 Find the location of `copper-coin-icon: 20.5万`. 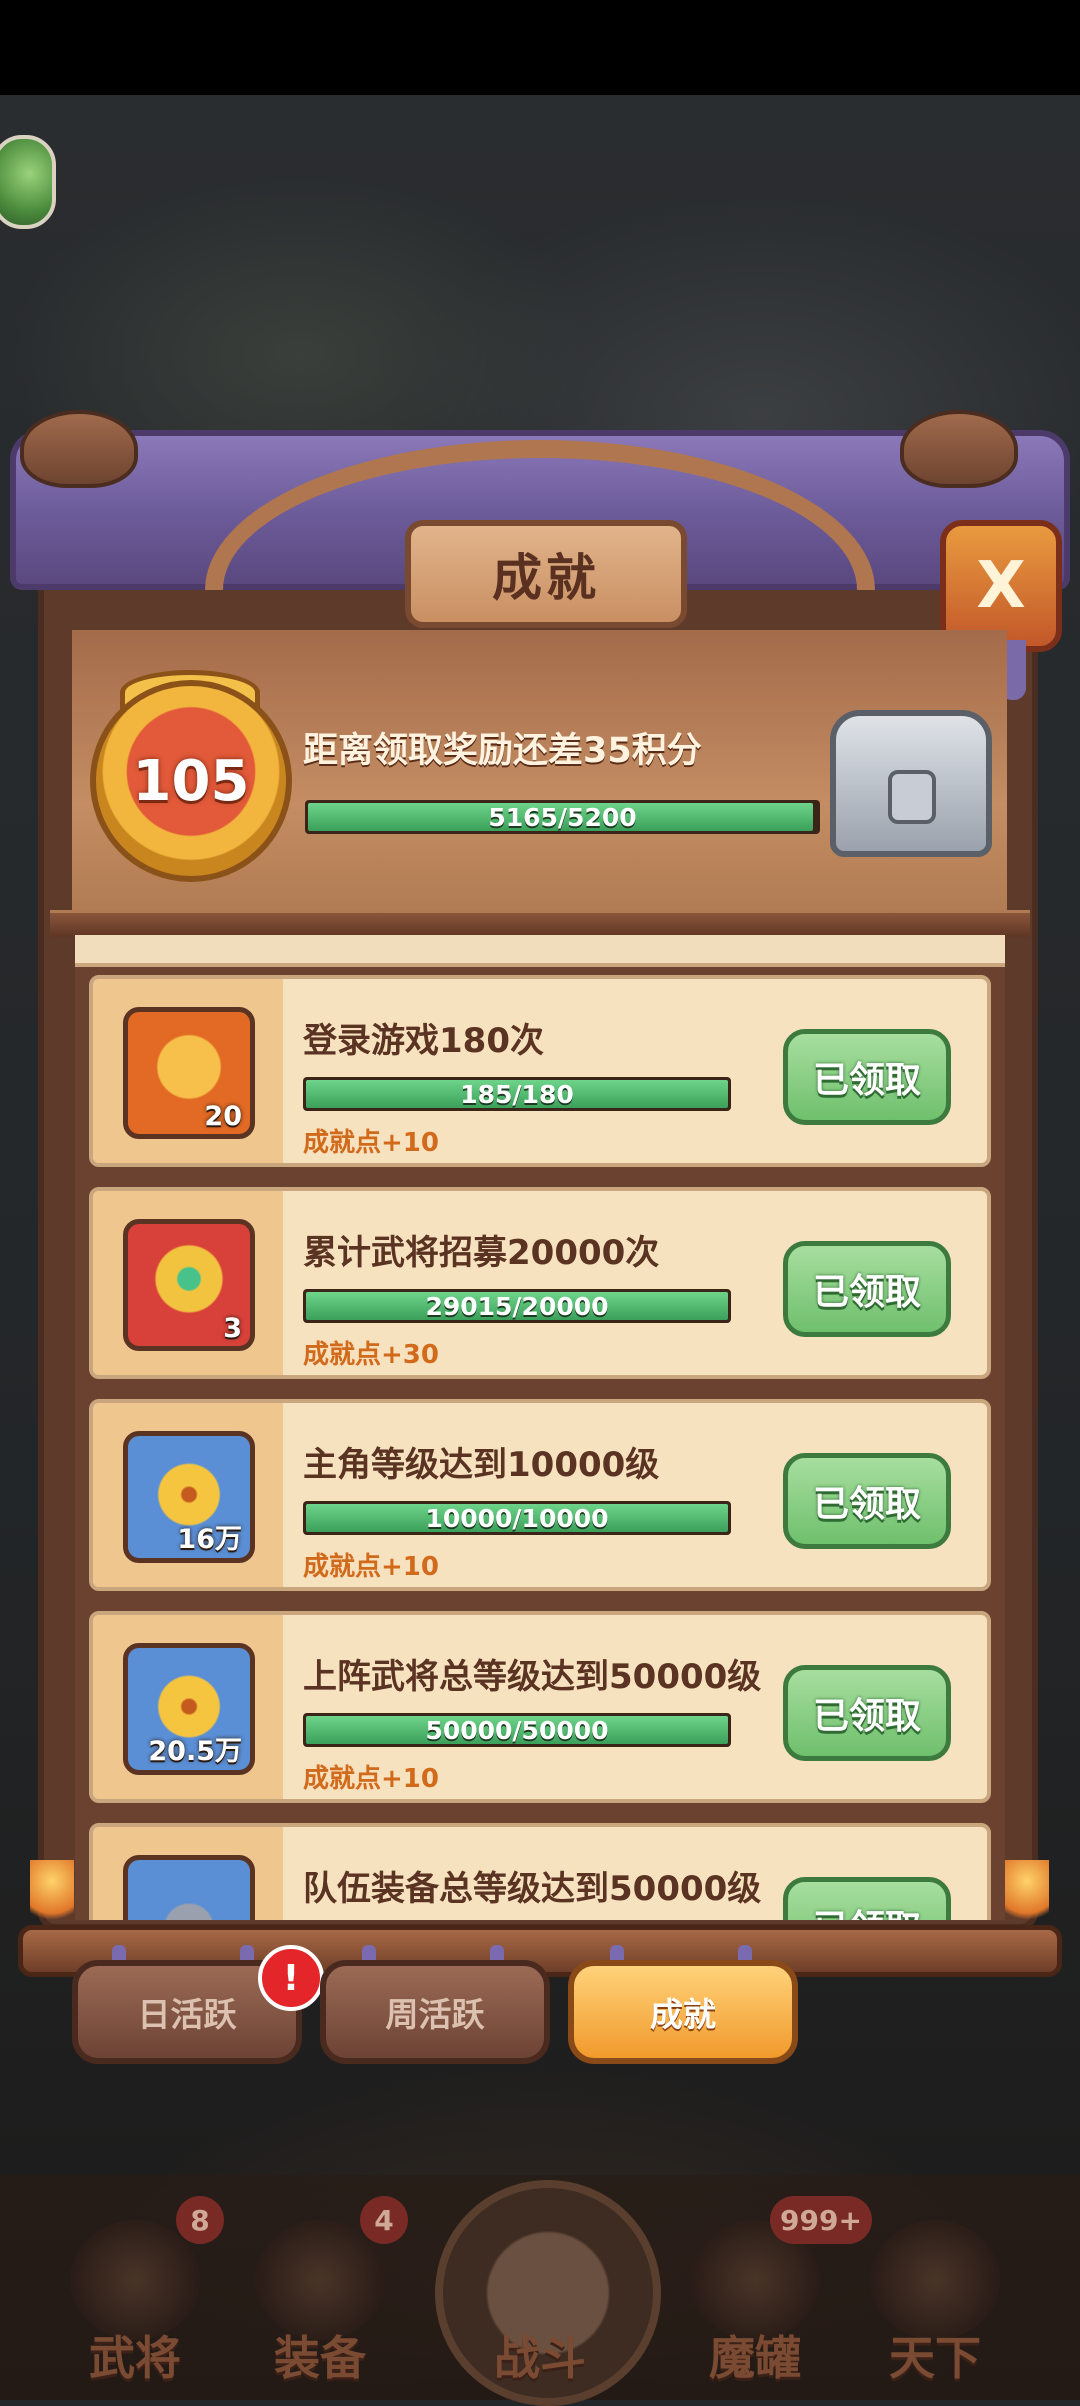

copper-coin-icon: 20.5万 is located at coordinates (189, 1709).